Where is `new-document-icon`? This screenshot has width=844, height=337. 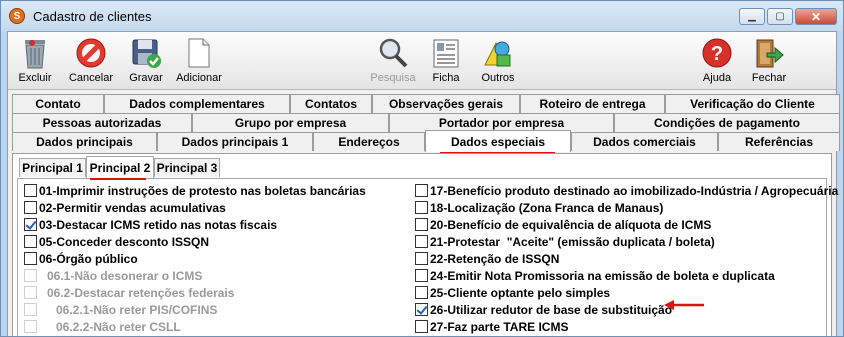 new-document-icon is located at coordinates (199, 53).